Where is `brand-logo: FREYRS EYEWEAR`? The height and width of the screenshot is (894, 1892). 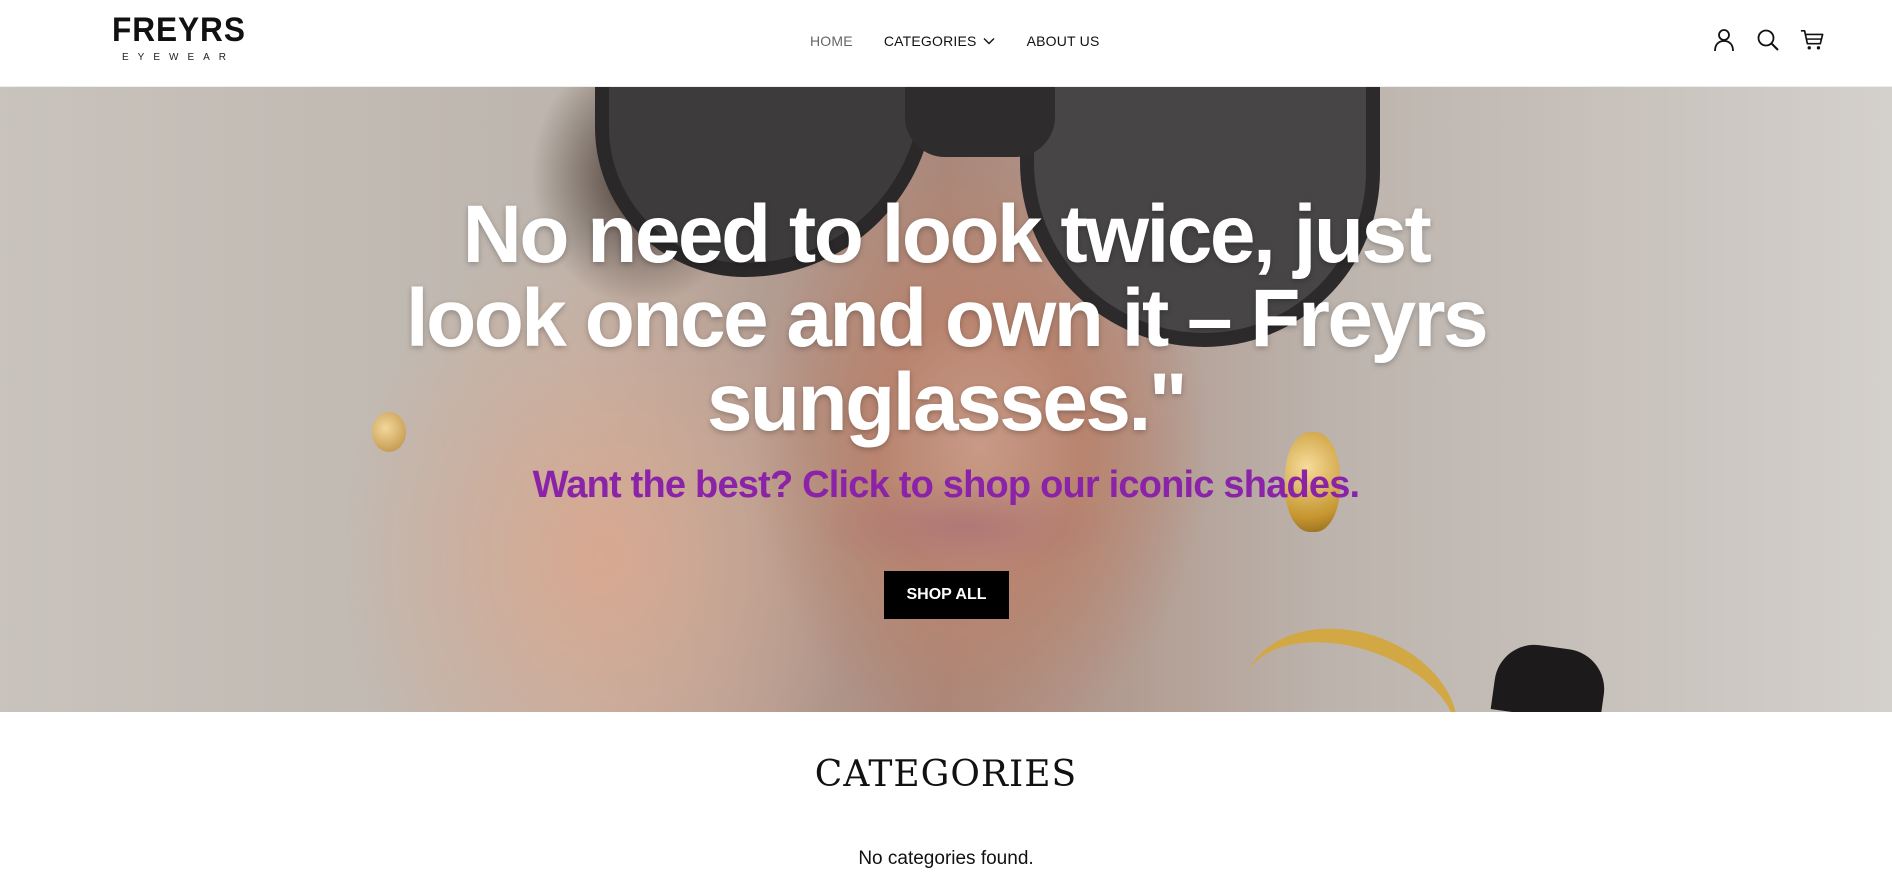 brand-logo: FREYRS EYEWEAR is located at coordinates (179, 39).